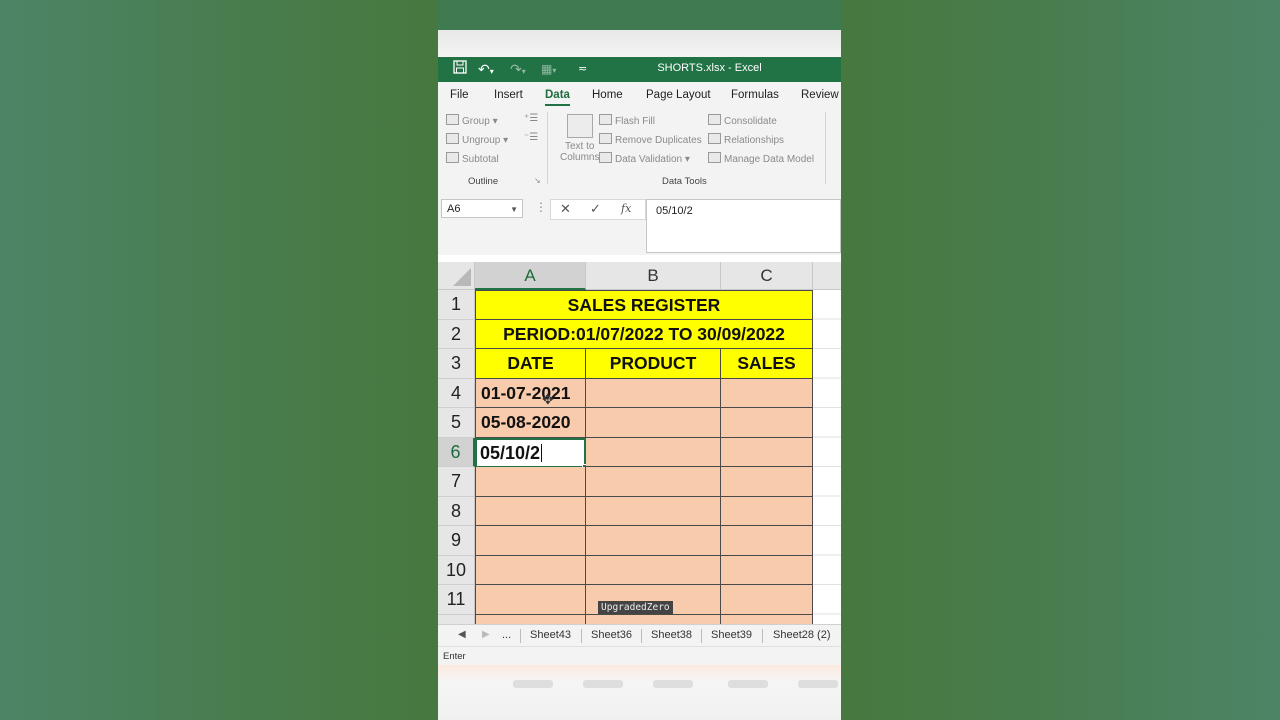 The width and height of the screenshot is (1280, 720). I want to click on header-product: PRODUCT, so click(653, 364).